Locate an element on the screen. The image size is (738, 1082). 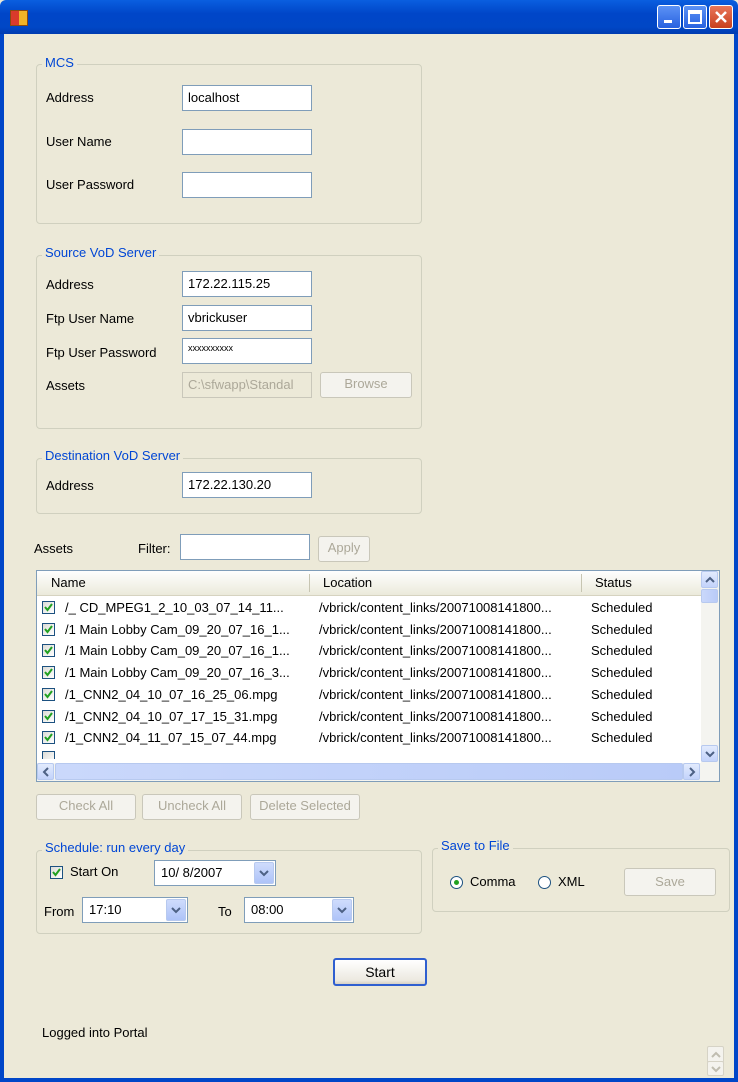
scroll-down-button is located at coordinates (709, 753).